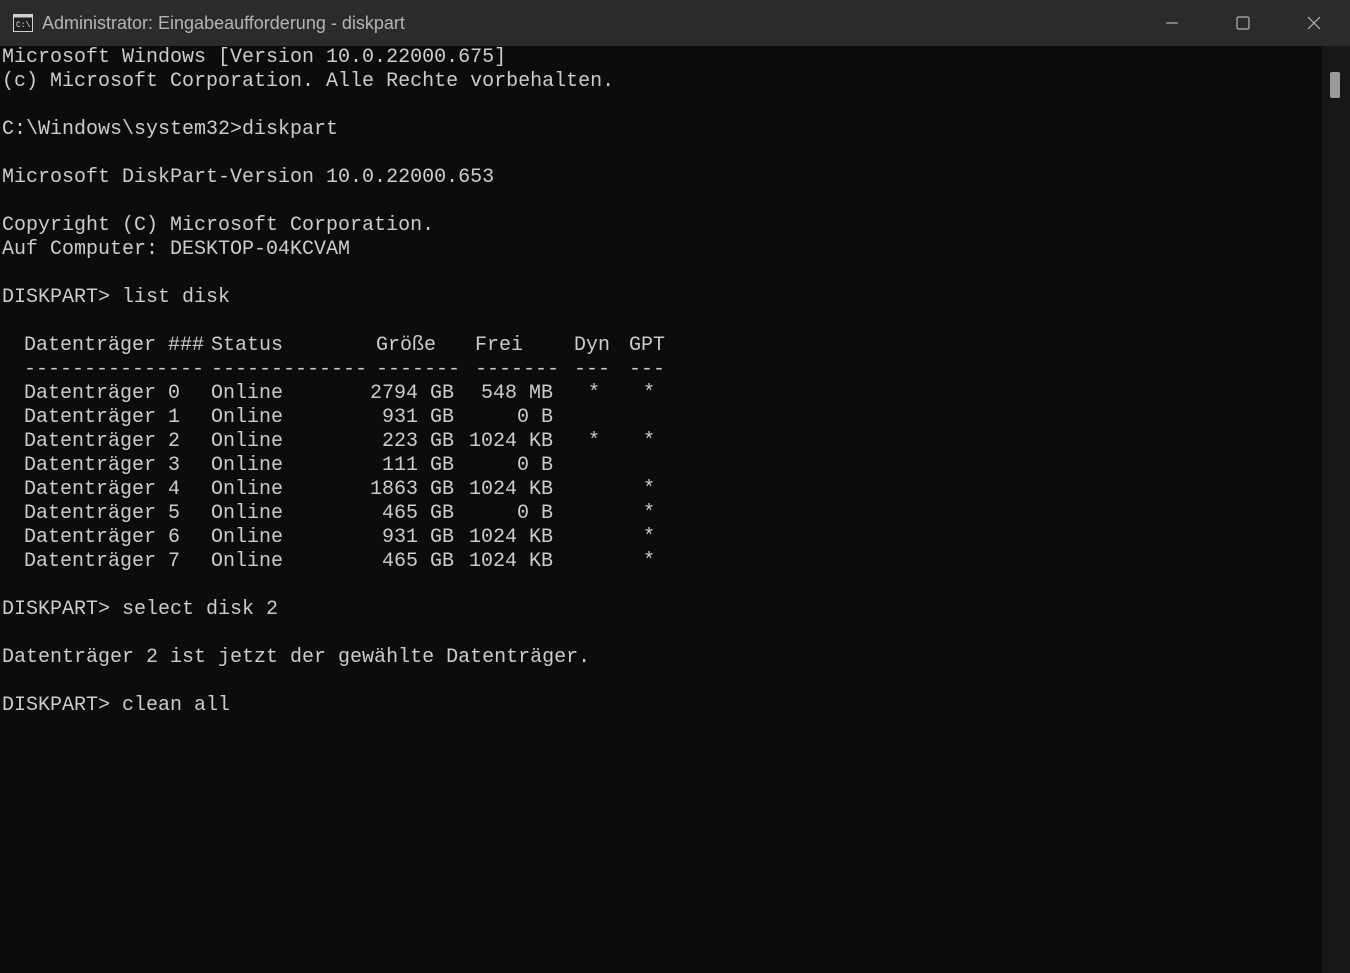 Image resolution: width=1350 pixels, height=973 pixels. I want to click on disk-row: Datenträger 1 Online 931 GB 0 B, so click(661, 418).